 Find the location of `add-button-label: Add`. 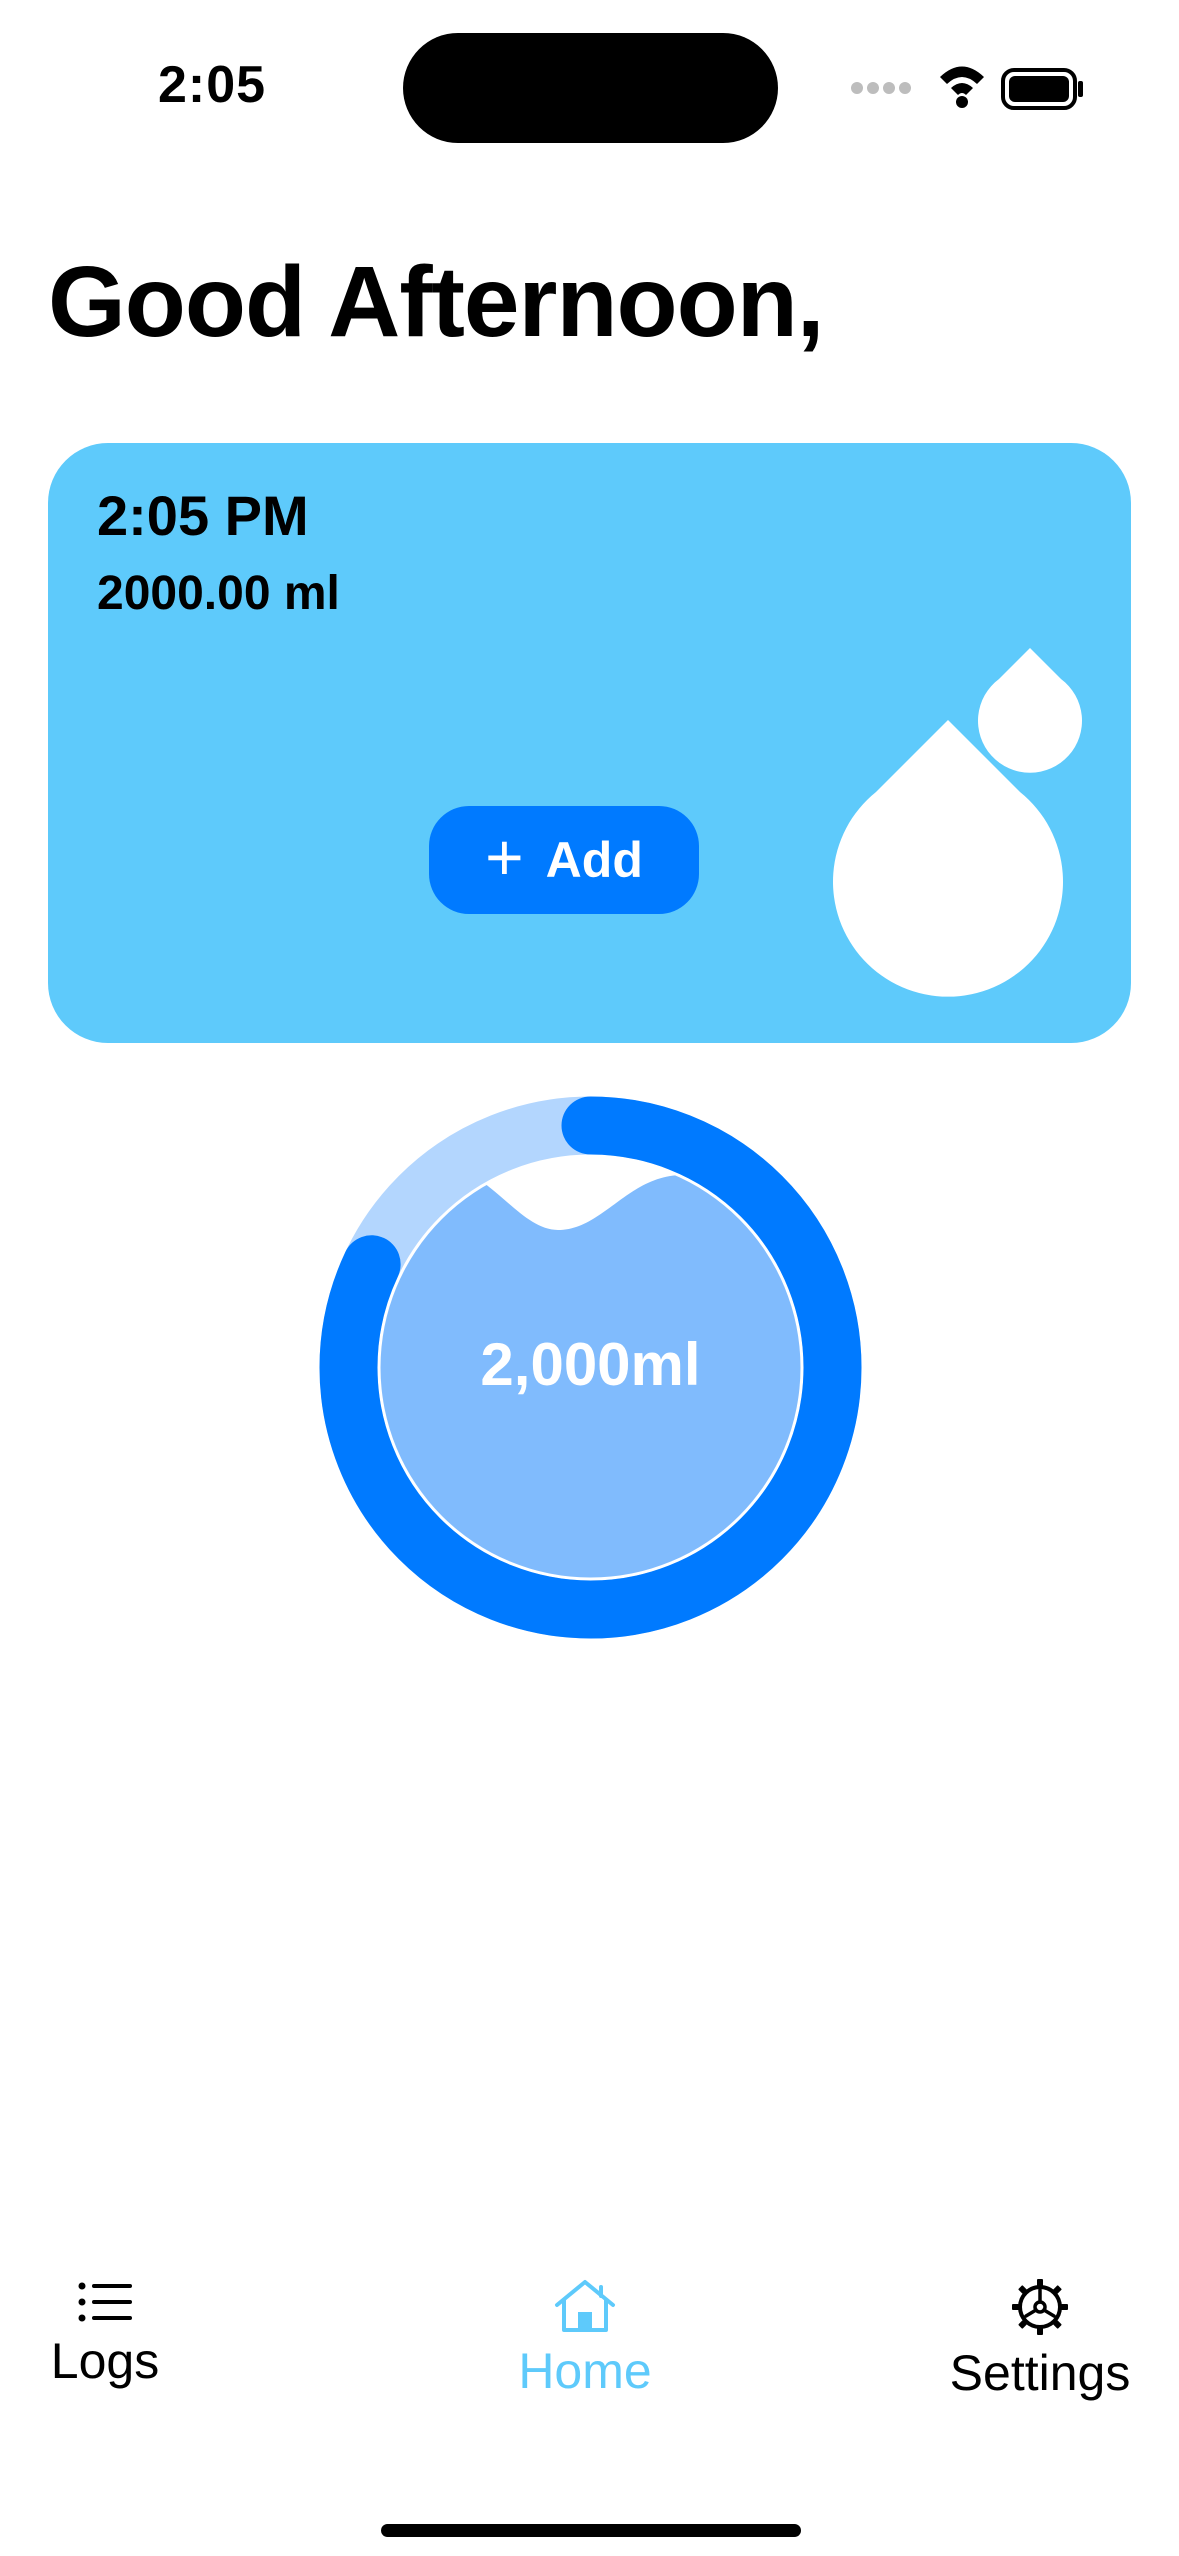

add-button-label: Add is located at coordinates (594, 860).